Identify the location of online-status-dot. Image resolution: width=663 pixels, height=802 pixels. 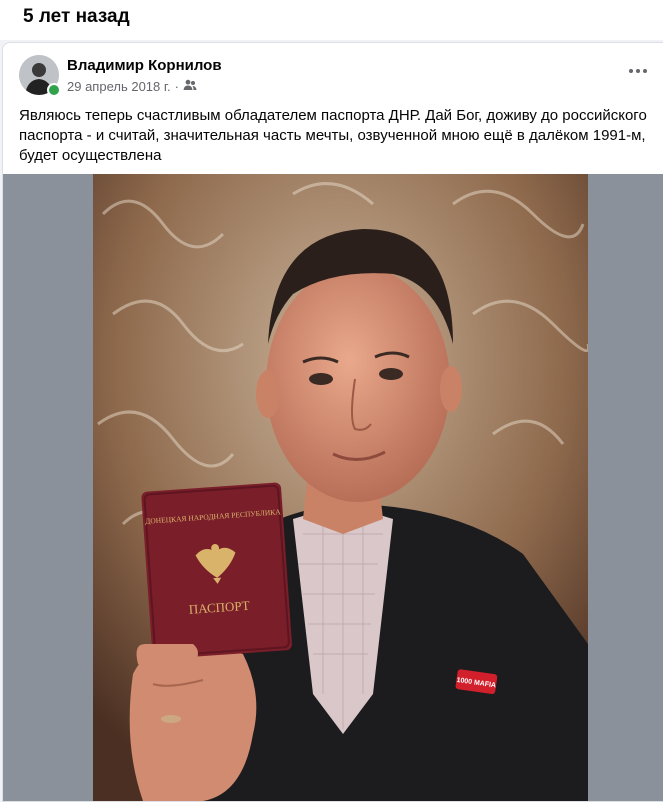
(54, 90).